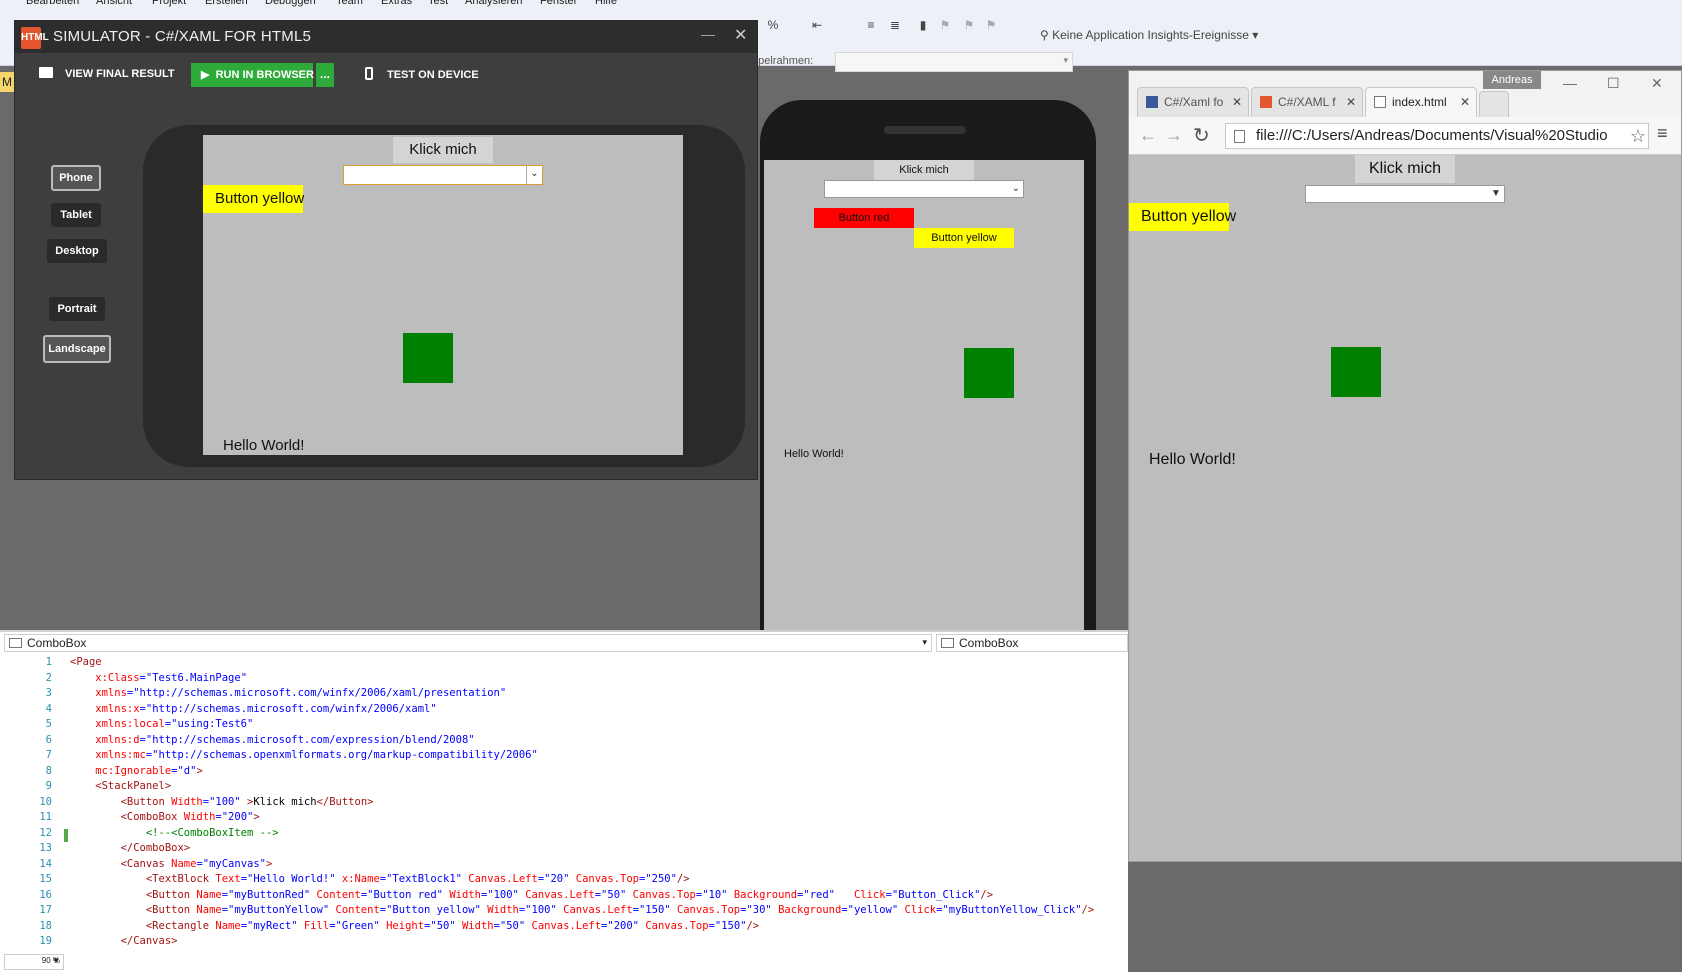 The height and width of the screenshot is (972, 1682). I want to click on menu-item: Ansicht, so click(114, 3).